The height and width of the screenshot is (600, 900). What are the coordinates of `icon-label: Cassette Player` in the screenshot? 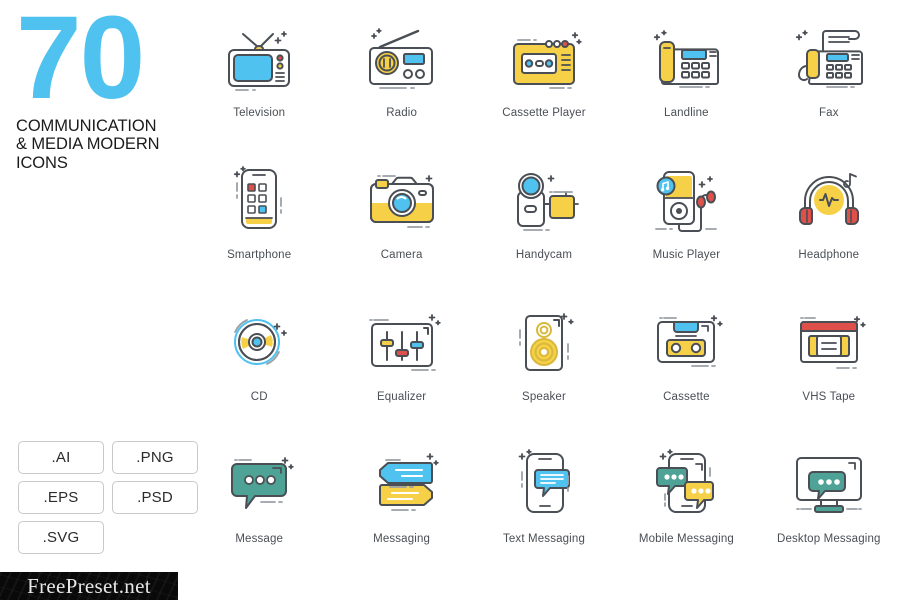 It's located at (544, 113).